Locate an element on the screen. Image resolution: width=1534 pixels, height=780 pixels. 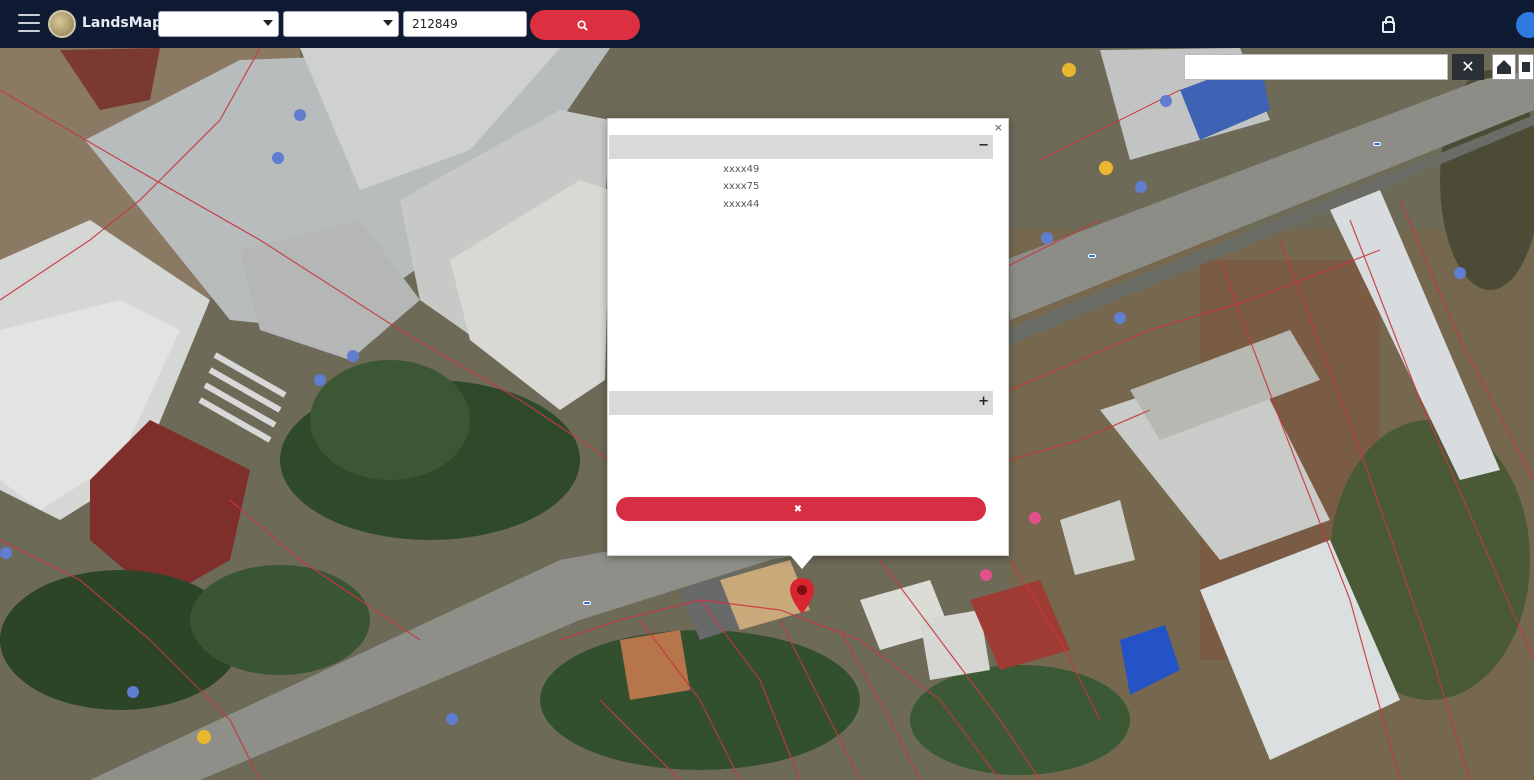
section-header-land-office: + is located at coordinates (801, 402).